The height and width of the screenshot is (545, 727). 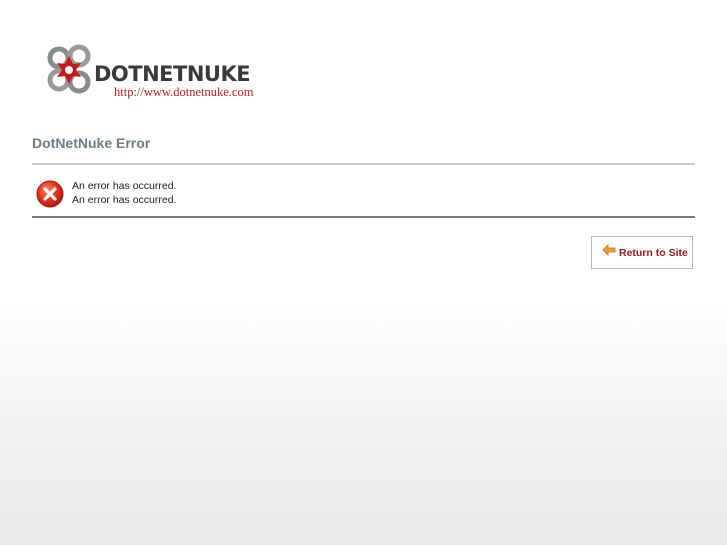 What do you see at coordinates (50, 194) in the screenshot?
I see `error-x-icon` at bounding box center [50, 194].